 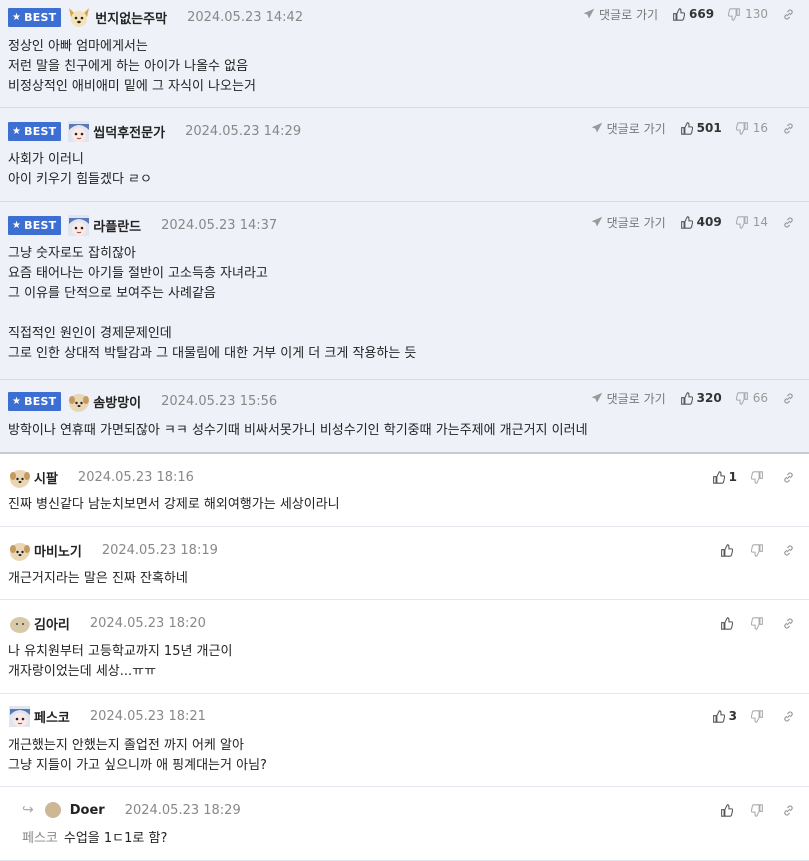 I want to click on dislike-button: 16, so click(x=751, y=128).